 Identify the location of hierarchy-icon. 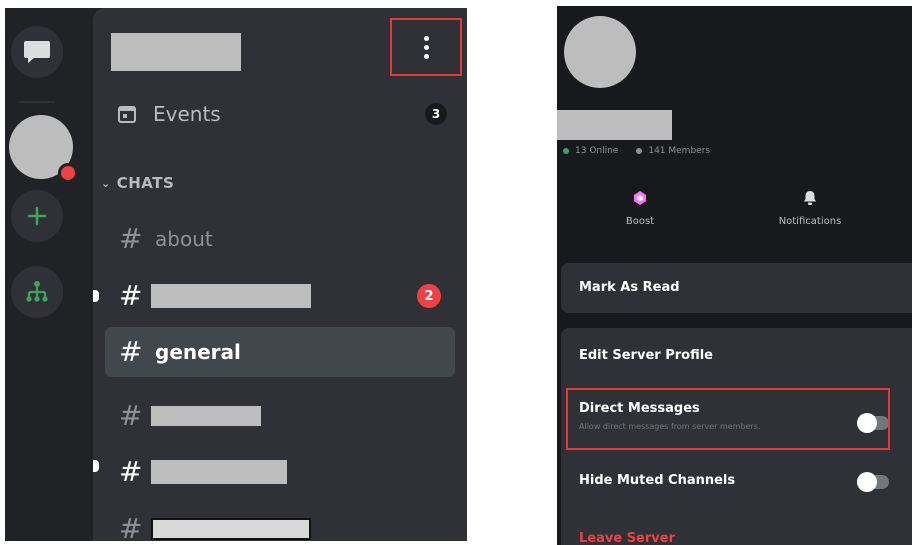
(37, 291).